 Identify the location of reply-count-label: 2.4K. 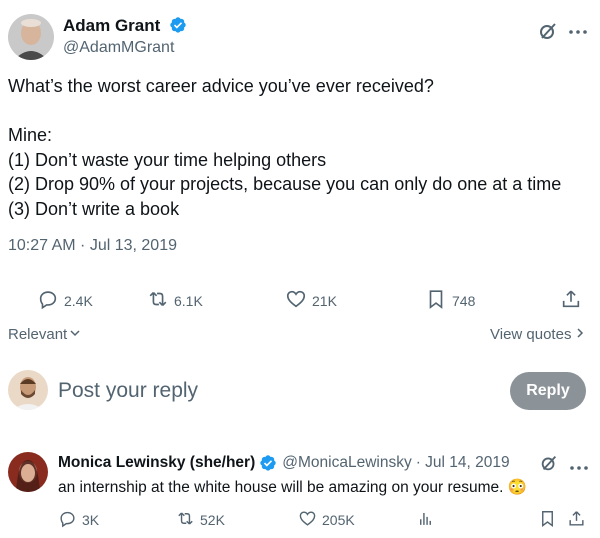
(78, 300).